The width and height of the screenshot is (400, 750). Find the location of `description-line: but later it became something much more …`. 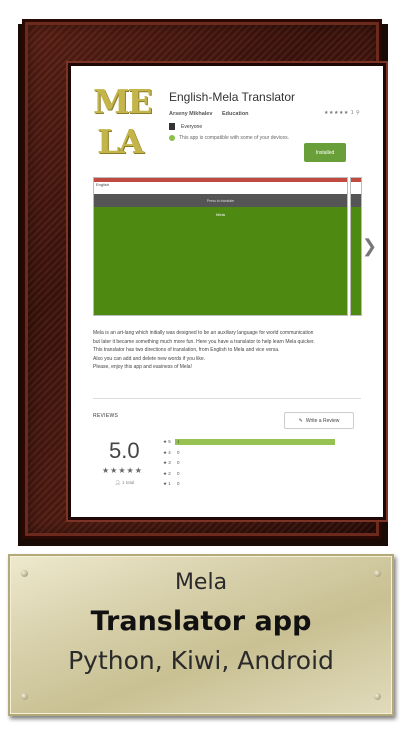

description-line: but later it became something much more … is located at coordinates (204, 341).